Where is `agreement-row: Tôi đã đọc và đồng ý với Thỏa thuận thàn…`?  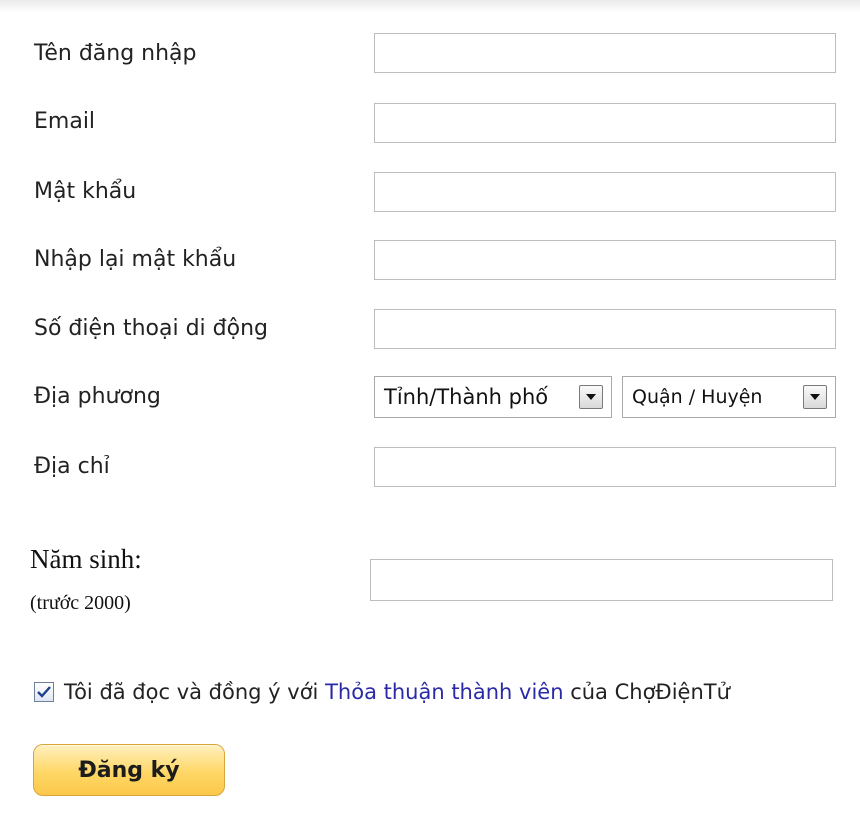
agreement-row: Tôi đã đọc và đồng ý với Thỏa thuận thàn… is located at coordinates (382, 692).